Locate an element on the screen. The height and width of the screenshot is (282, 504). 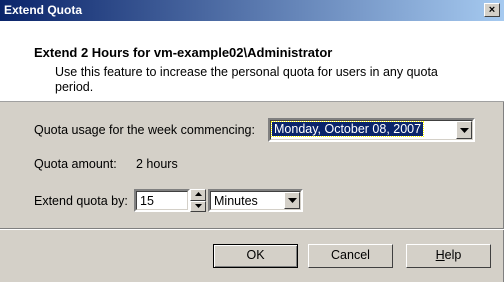
quota-amount-value: 2 hours is located at coordinates (157, 164).